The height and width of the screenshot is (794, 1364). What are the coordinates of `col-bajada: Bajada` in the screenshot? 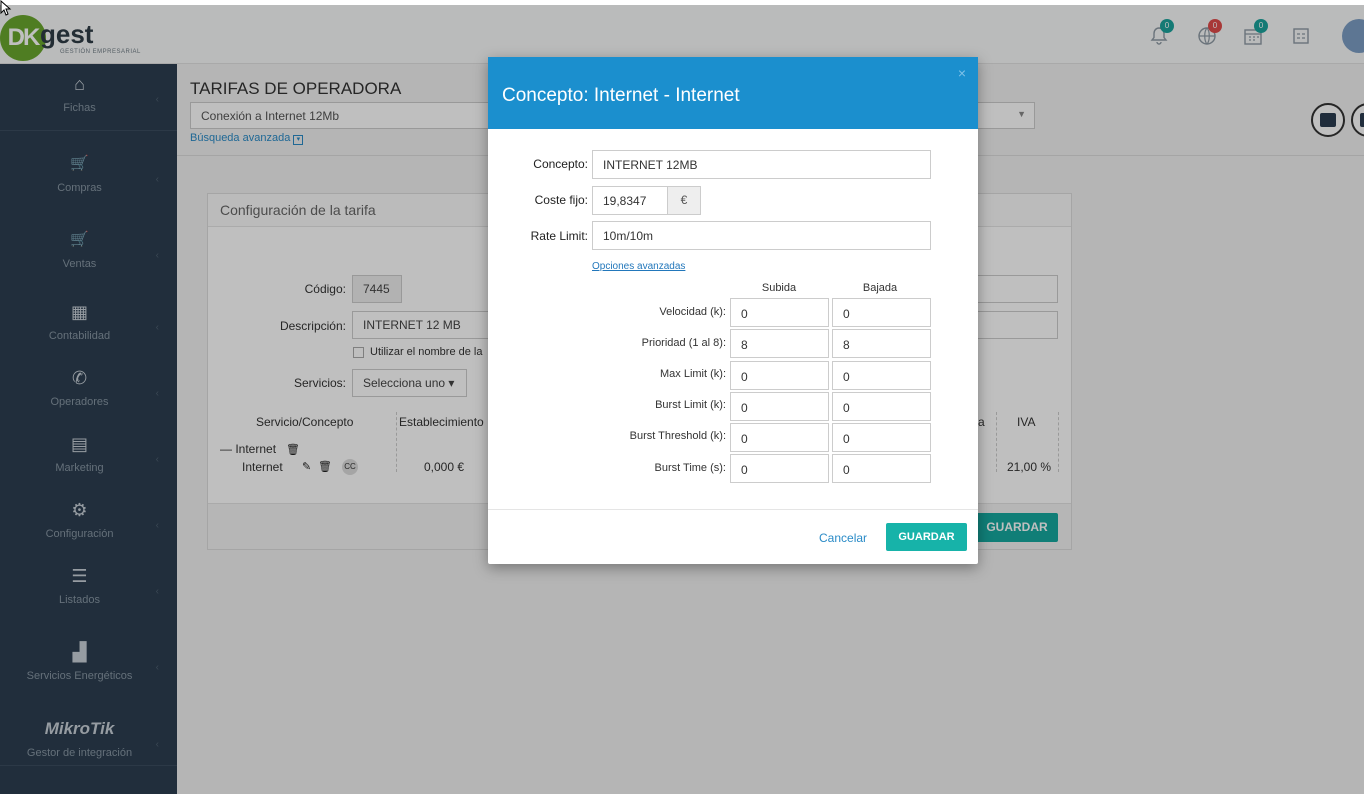 It's located at (880, 288).